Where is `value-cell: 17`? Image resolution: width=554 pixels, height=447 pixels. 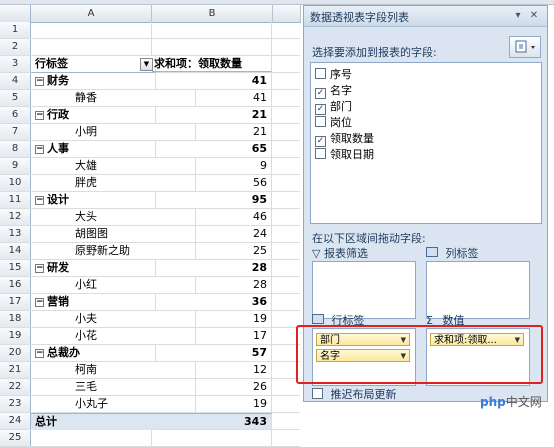
value-cell: 17 is located at coordinates (212, 336).